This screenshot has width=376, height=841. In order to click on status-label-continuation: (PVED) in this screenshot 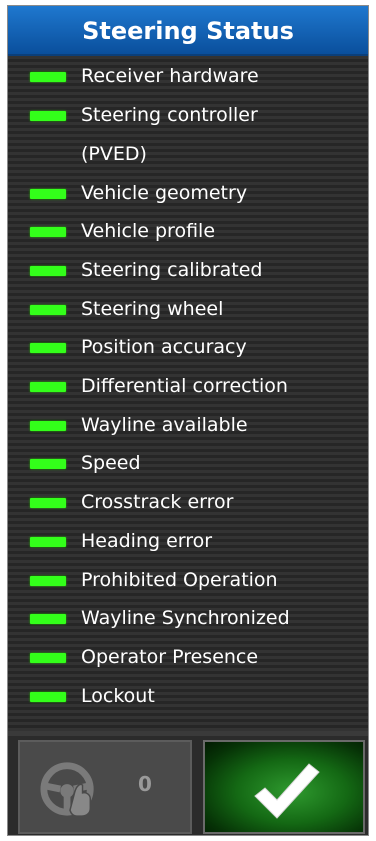, I will do `click(114, 154)`.